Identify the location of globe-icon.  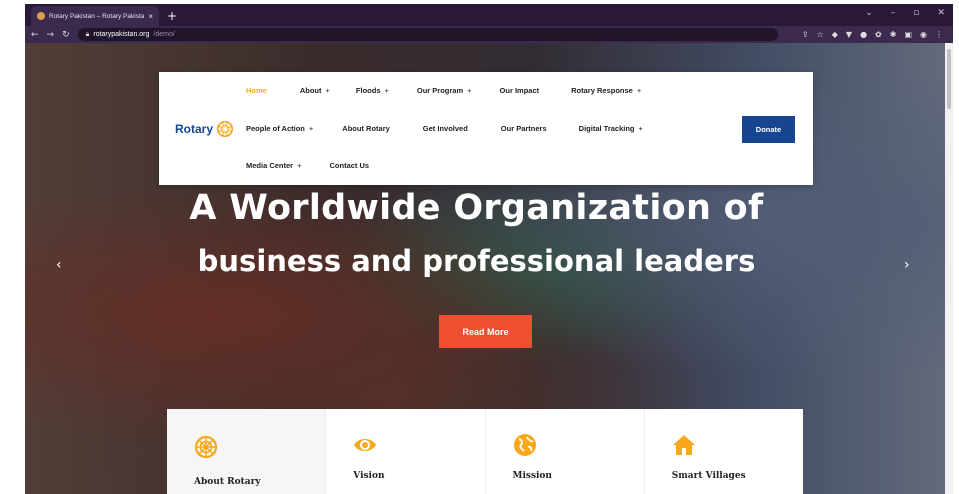
(524, 445).